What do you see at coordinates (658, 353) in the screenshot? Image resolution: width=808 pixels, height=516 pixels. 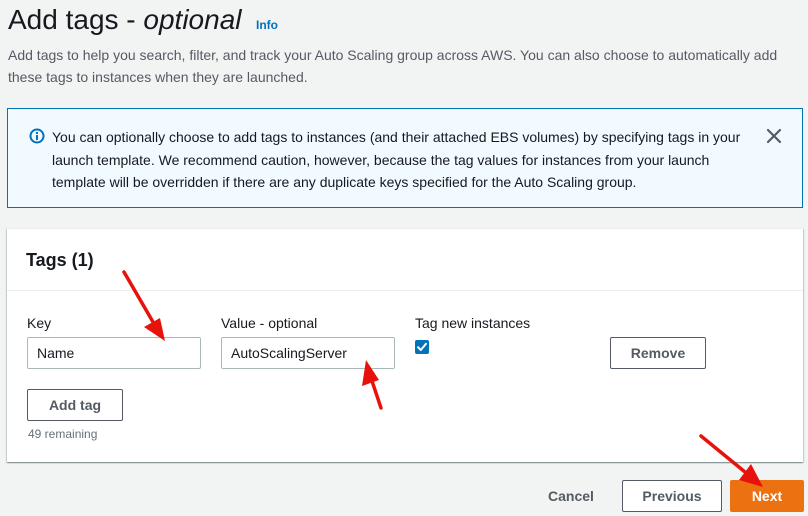 I see `remove-tag-button: Remove` at bounding box center [658, 353].